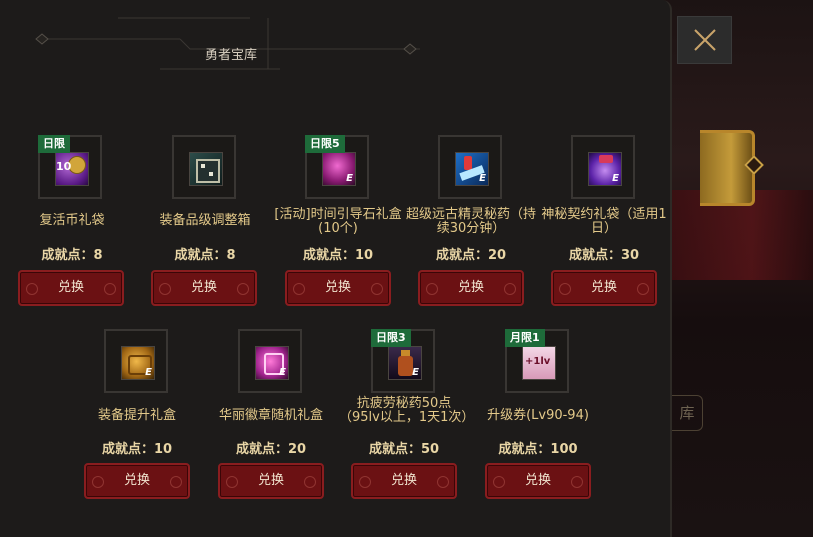 This screenshot has width=813, height=537. I want to click on achievement-points: 成就点：50, so click(404, 449).